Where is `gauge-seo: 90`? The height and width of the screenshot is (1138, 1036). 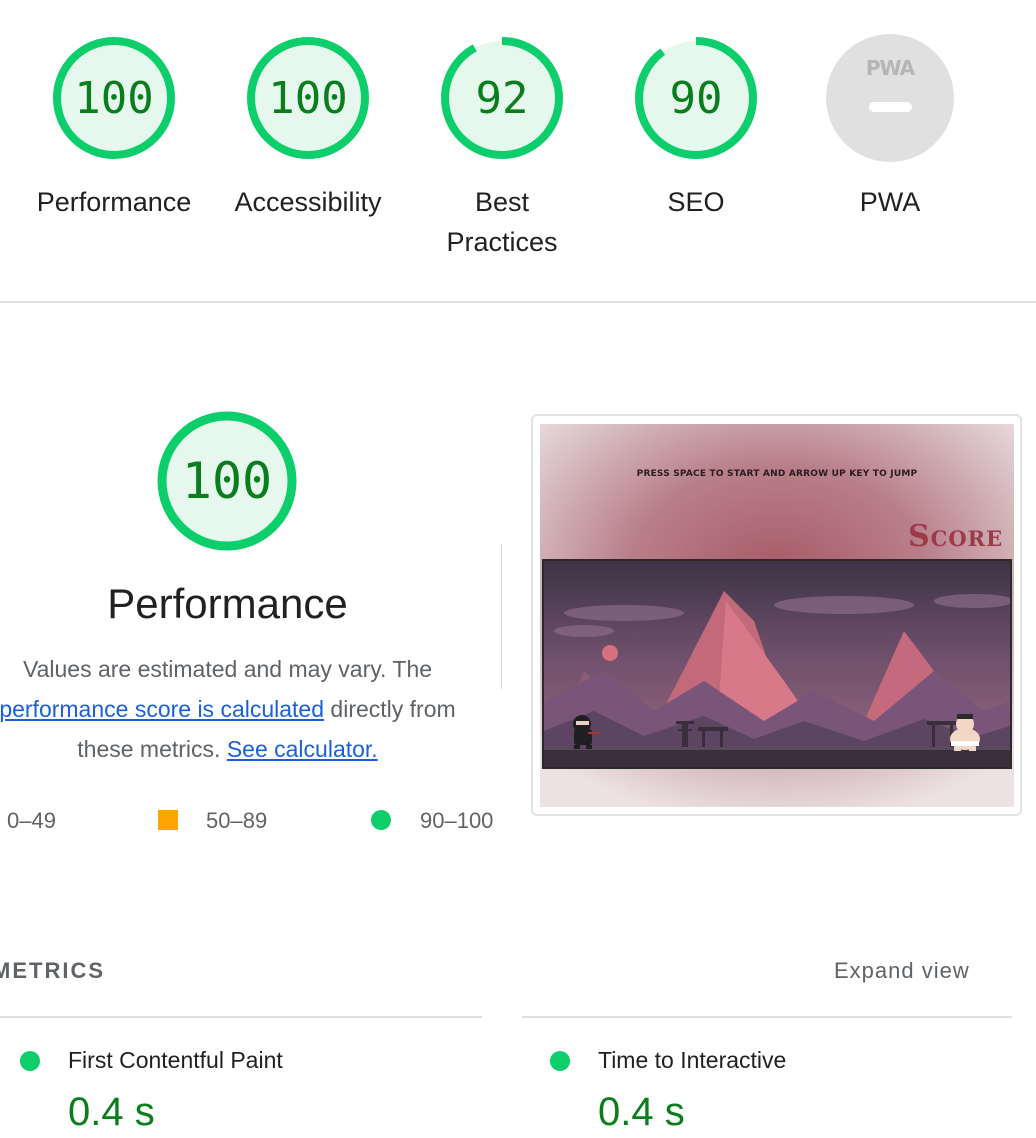
gauge-seo: 90 is located at coordinates (696, 98).